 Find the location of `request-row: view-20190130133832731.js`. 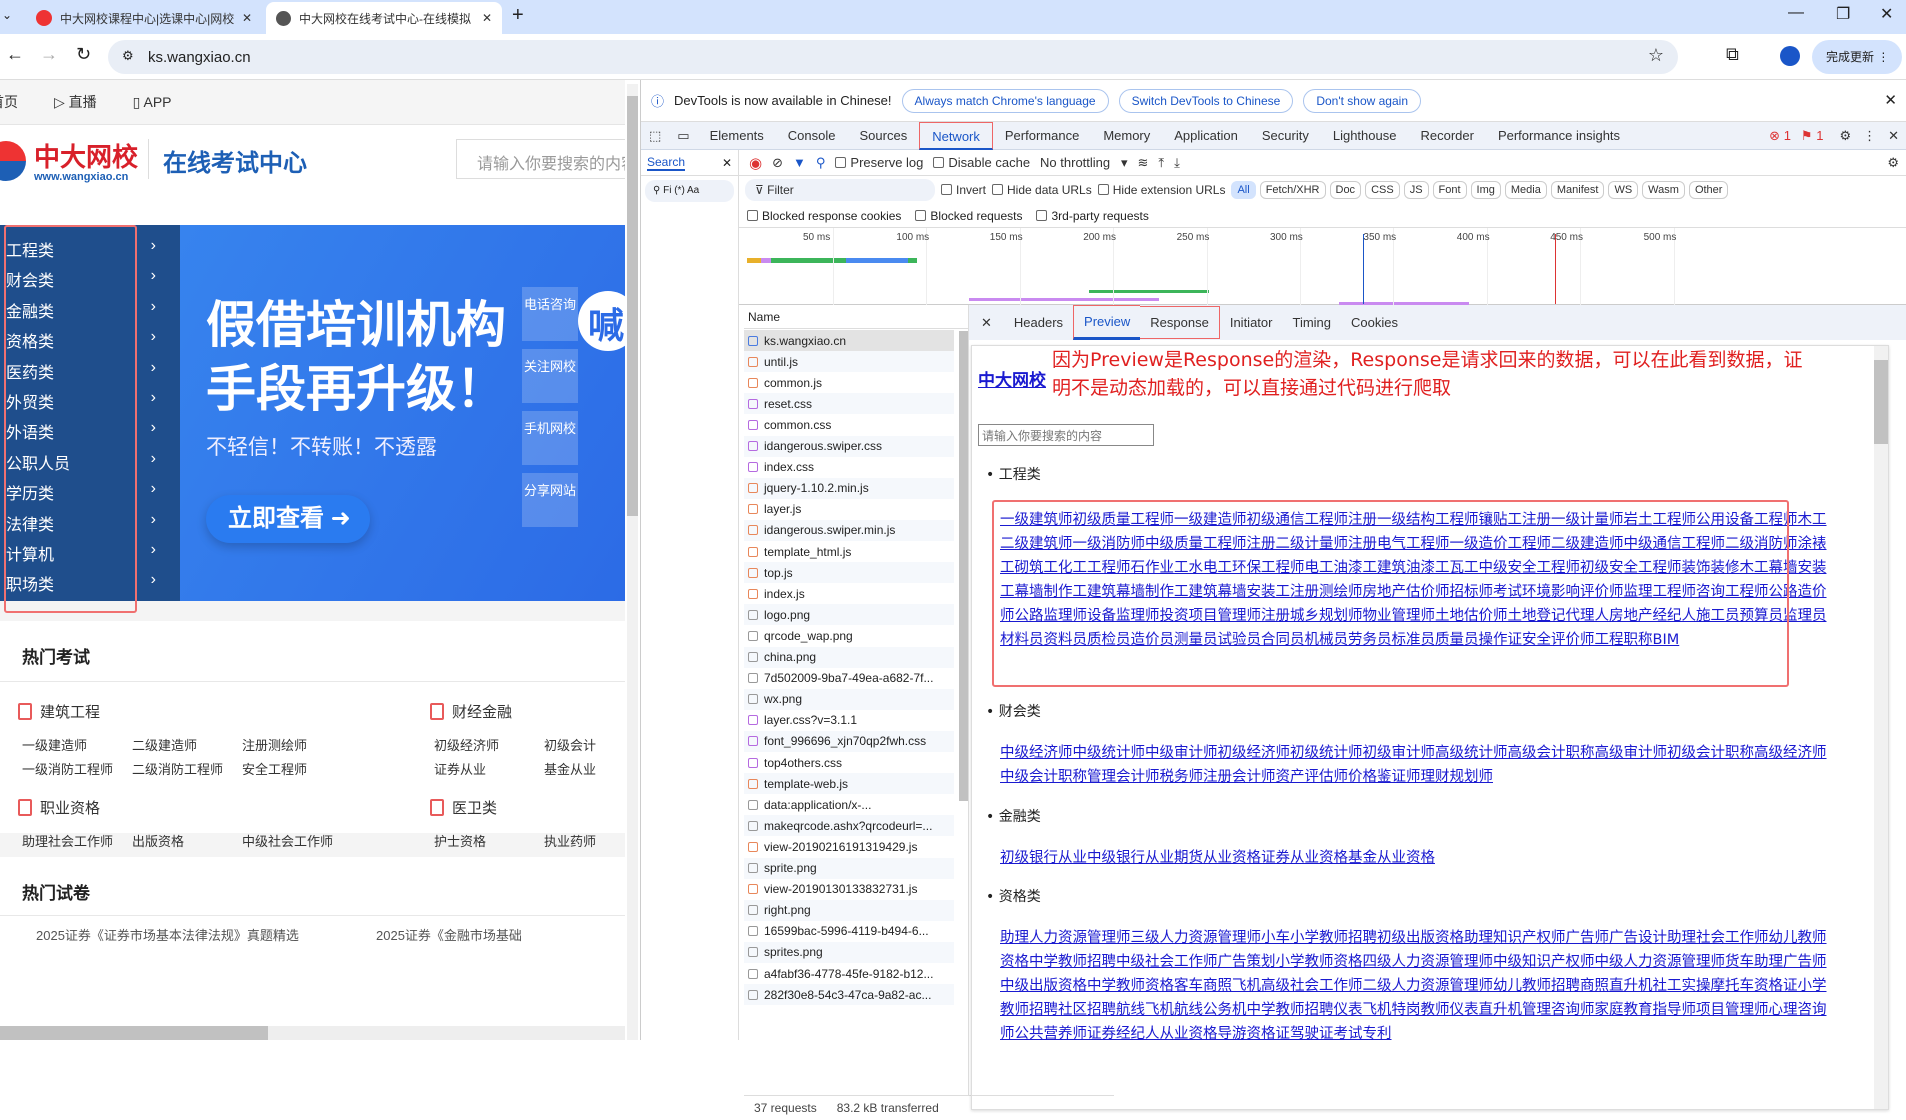

request-row: view-20190130133832731.js is located at coordinates (849, 889).